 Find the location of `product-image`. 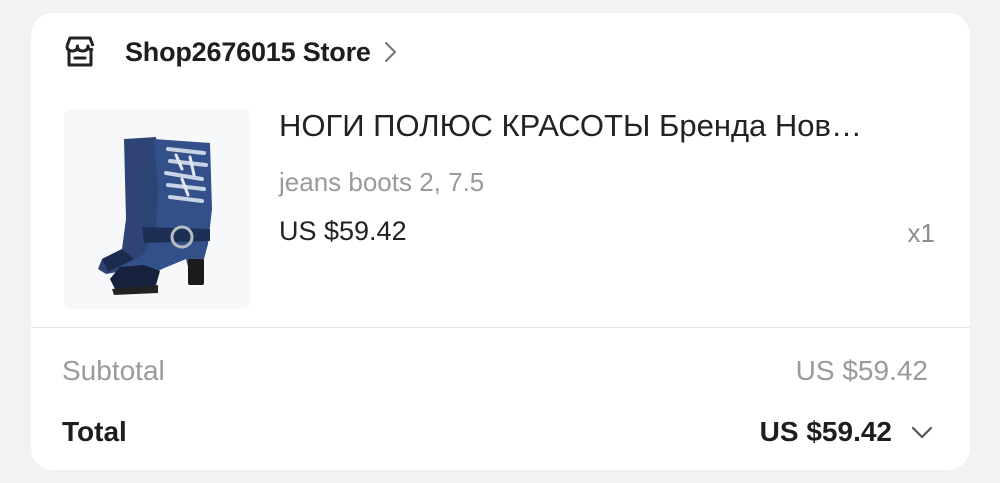

product-image is located at coordinates (157, 209).